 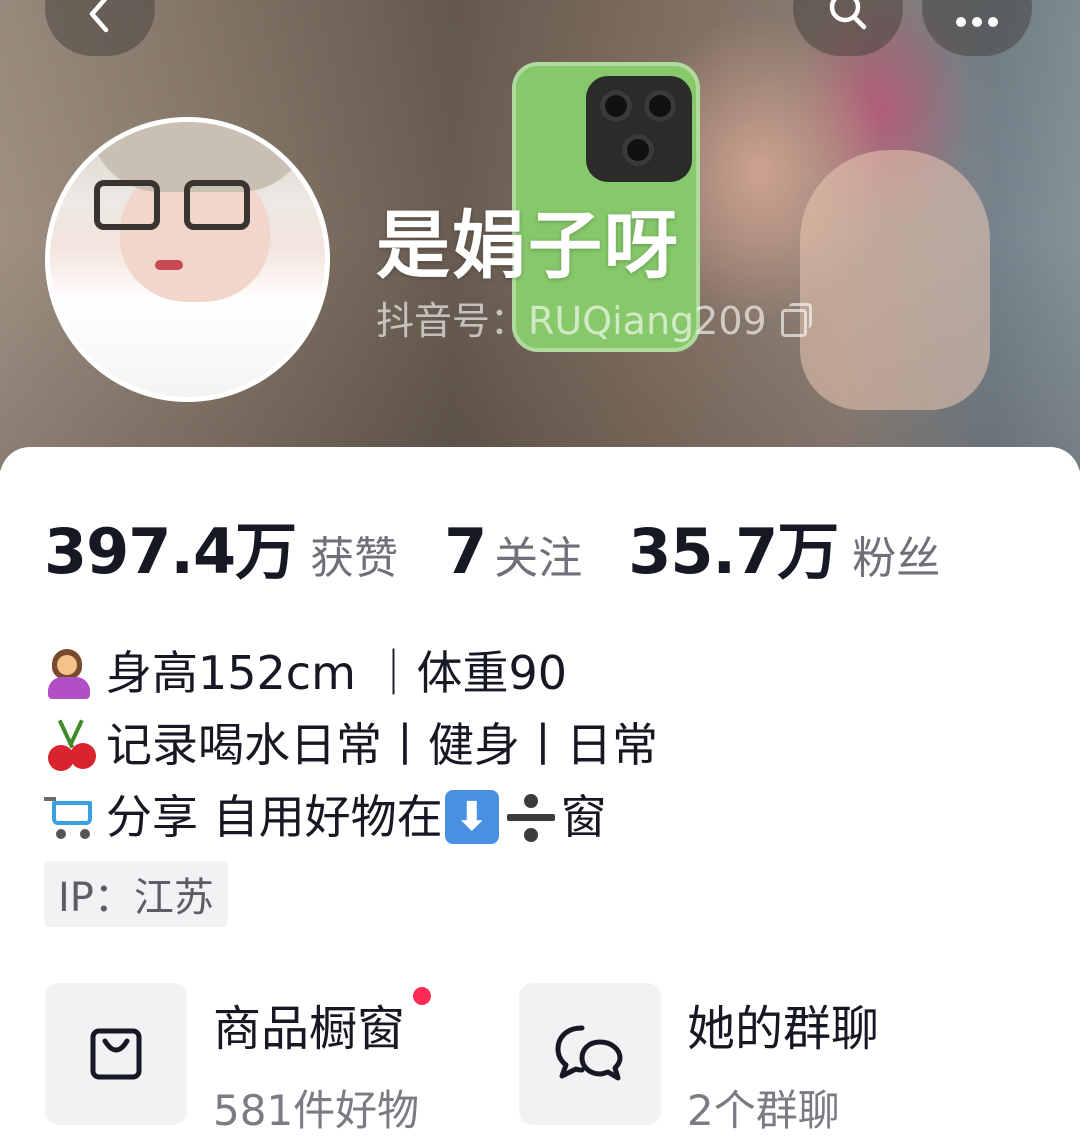 What do you see at coordinates (699, 1059) in the screenshot?
I see `group-chat-entry: 她的群聊 2个群聊` at bounding box center [699, 1059].